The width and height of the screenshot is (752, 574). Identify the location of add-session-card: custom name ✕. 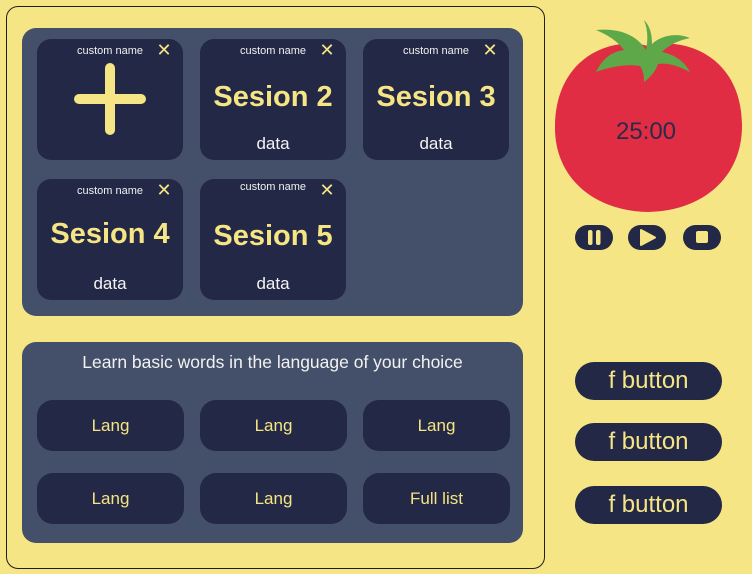
(110, 99).